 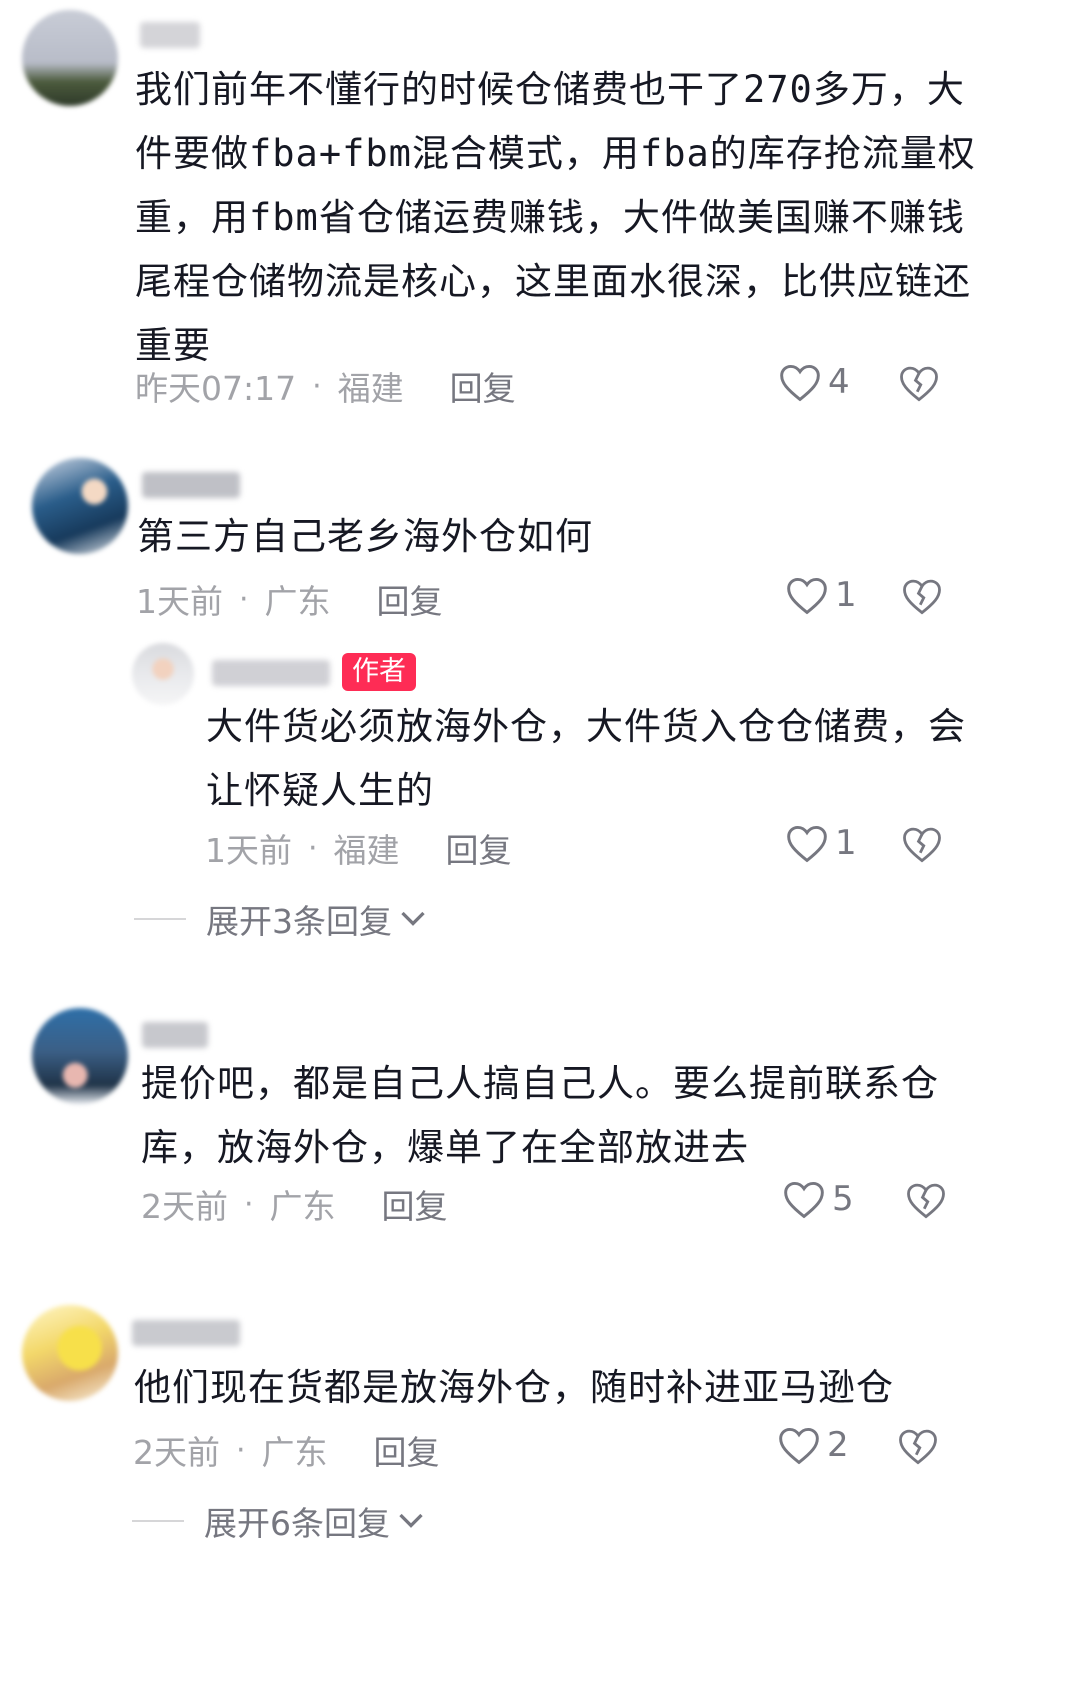 What do you see at coordinates (299, 921) in the screenshot?
I see `expand-label: 展开3条回复` at bounding box center [299, 921].